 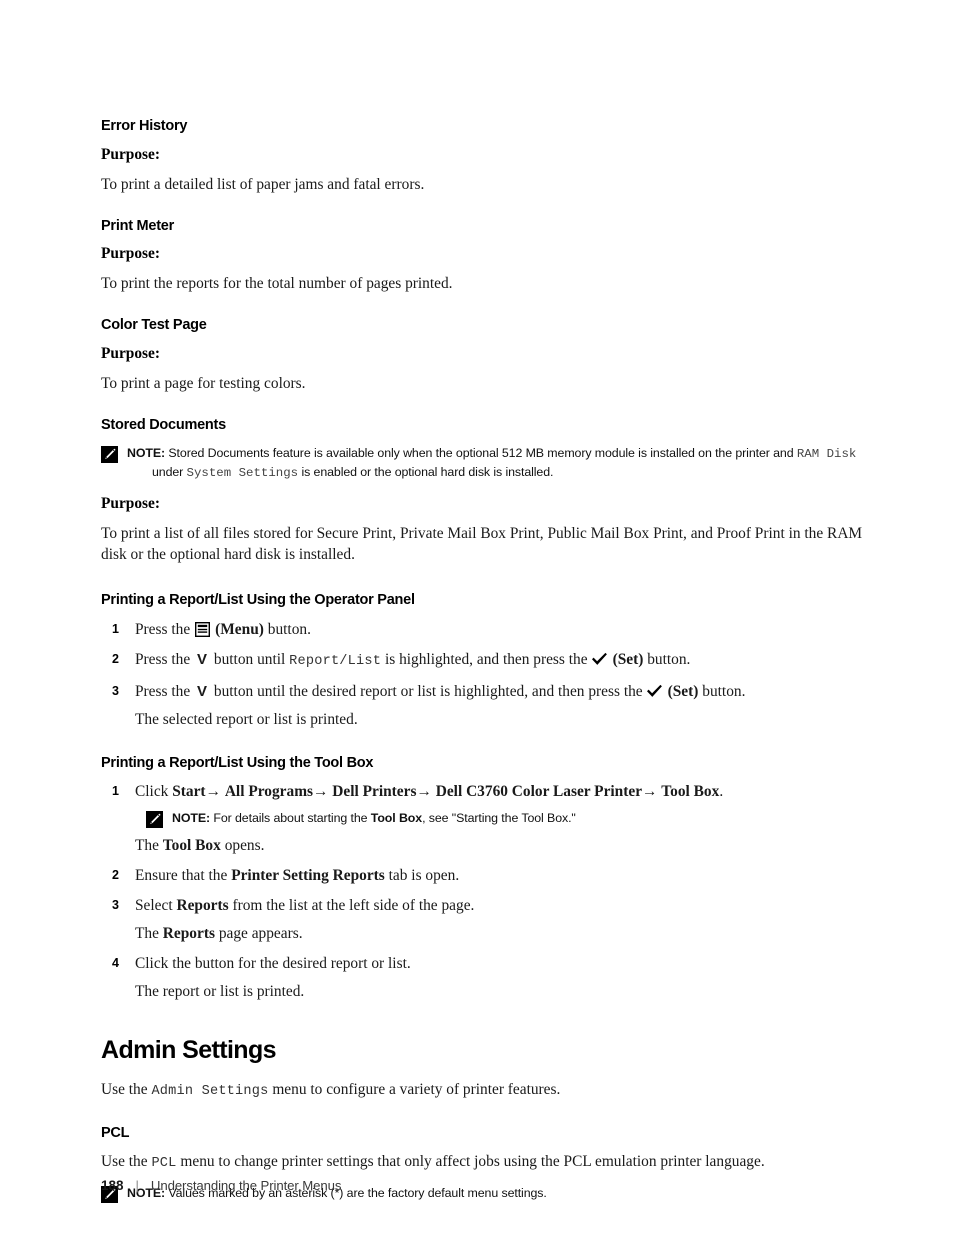 What do you see at coordinates (115, 1133) in the screenshot?
I see `section-heading-pcl: PCL` at bounding box center [115, 1133].